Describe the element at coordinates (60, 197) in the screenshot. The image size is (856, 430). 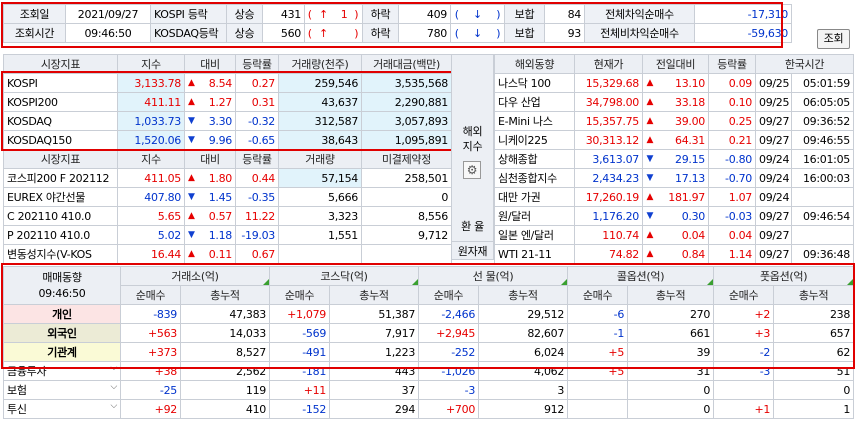
I see `derivative-name: EUREX 야간선물` at that location.